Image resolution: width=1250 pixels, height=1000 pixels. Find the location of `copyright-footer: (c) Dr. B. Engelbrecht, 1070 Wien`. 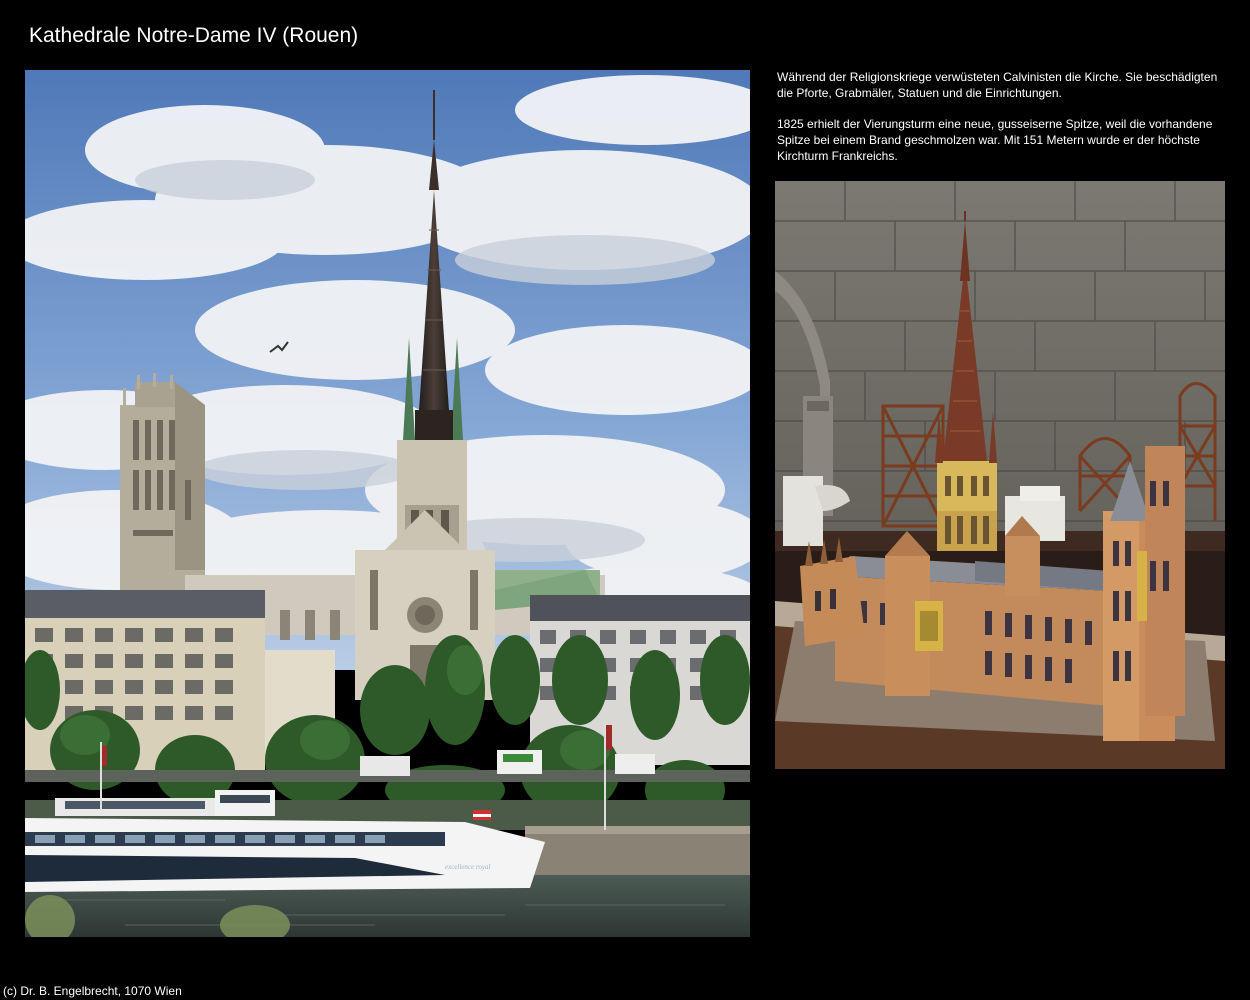

copyright-footer: (c) Dr. B. Engelbrecht, 1070 Wien is located at coordinates (92, 991).